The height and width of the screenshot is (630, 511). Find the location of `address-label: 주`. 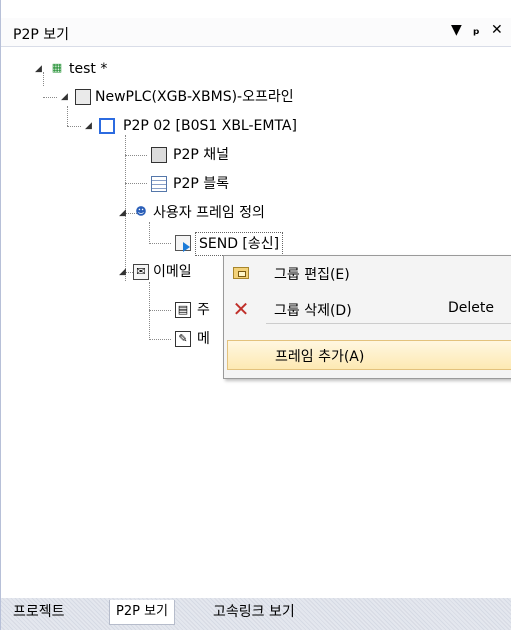

address-label: 주 is located at coordinates (203, 310).